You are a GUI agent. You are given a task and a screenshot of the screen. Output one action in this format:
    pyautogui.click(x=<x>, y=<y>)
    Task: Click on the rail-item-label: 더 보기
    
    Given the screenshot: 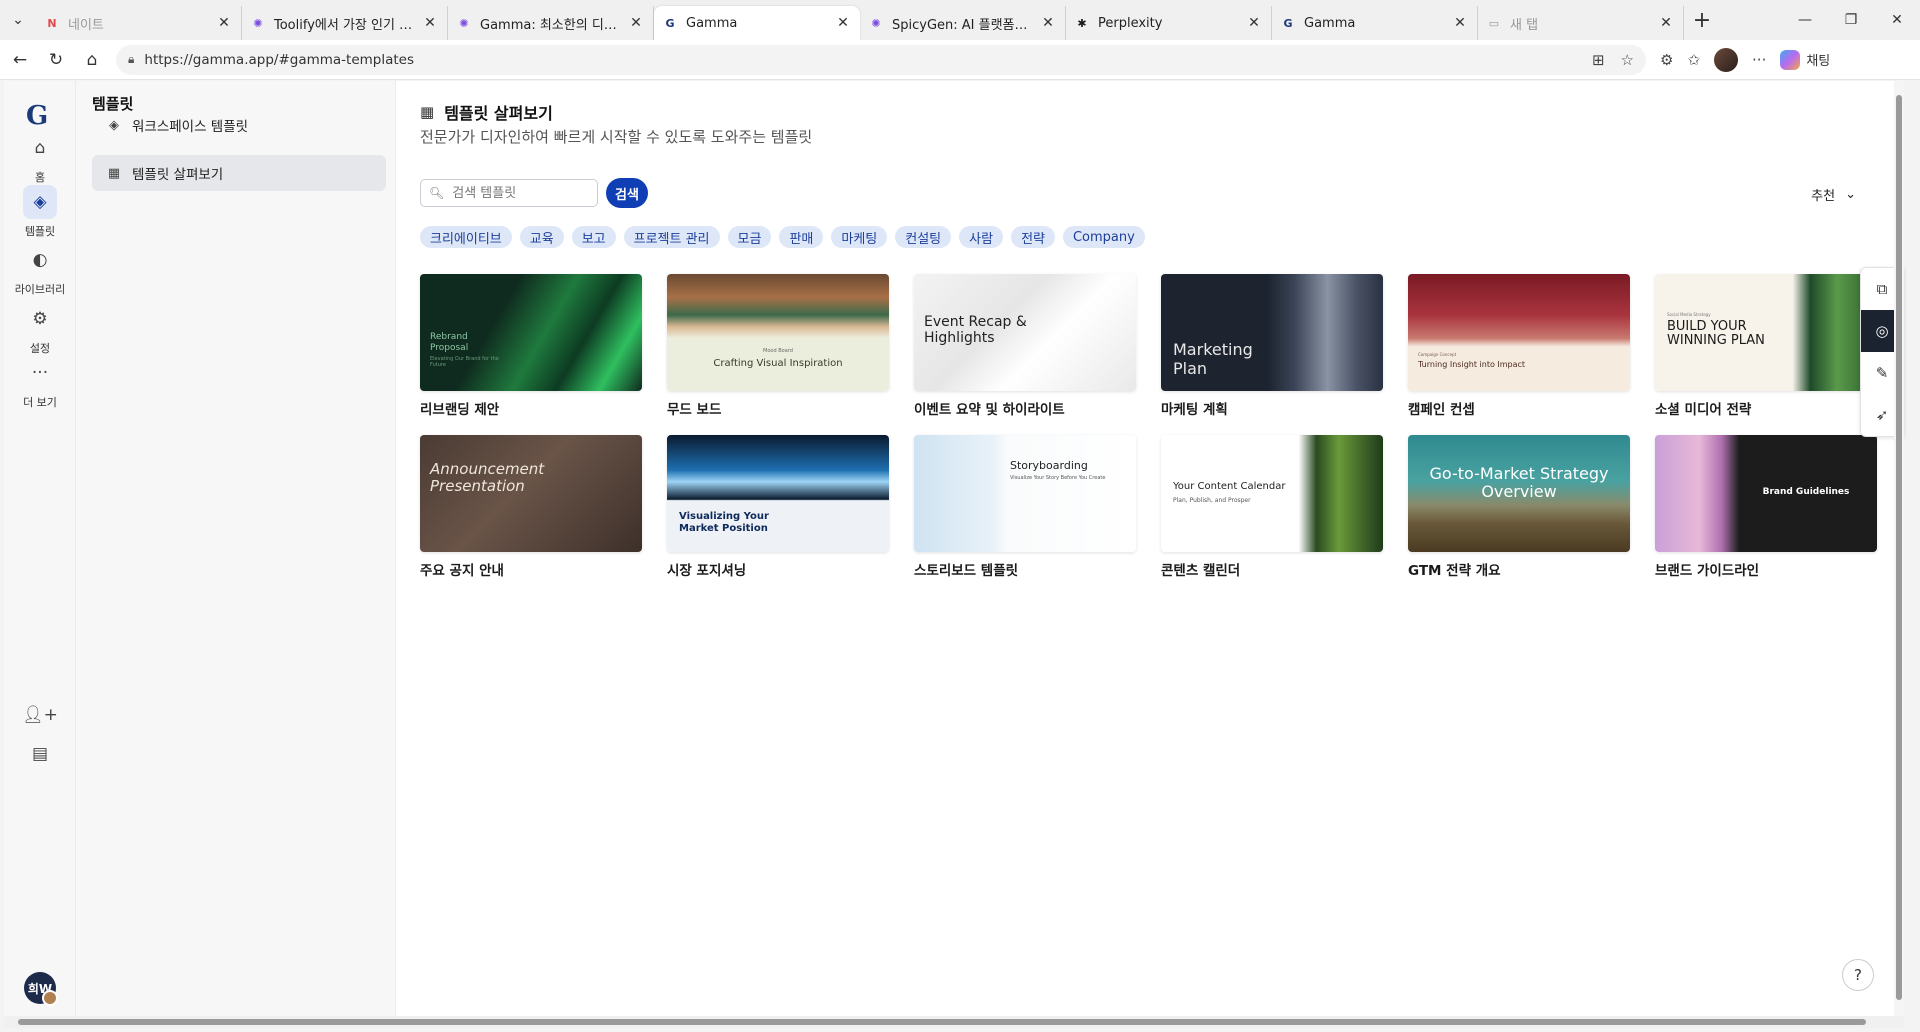 What is the action you would take?
    pyautogui.click(x=40, y=402)
    